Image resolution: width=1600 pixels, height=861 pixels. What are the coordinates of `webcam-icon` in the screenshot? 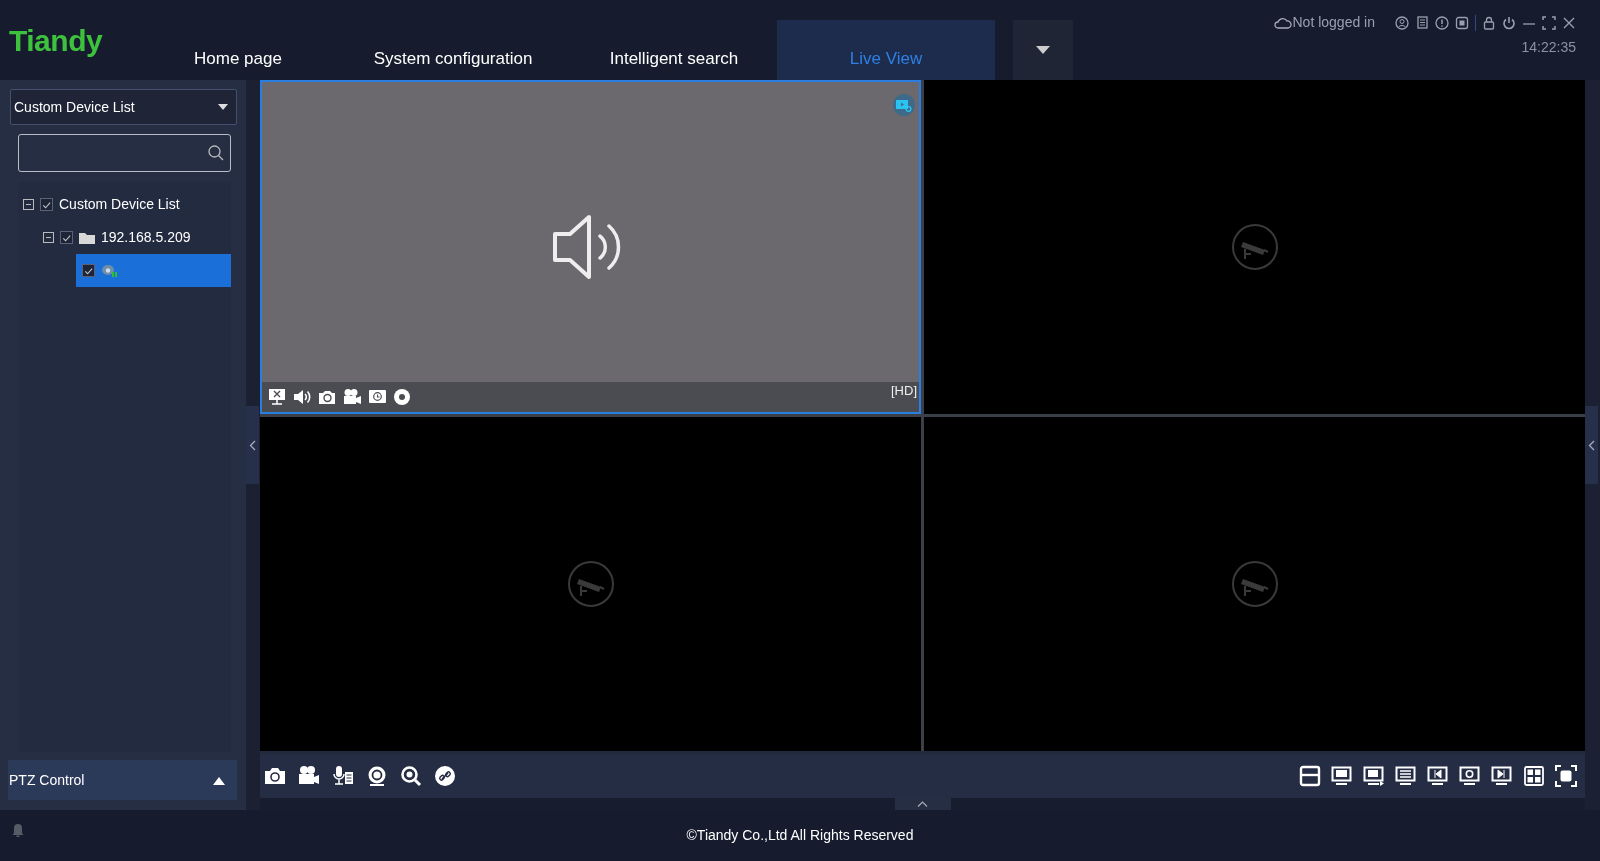 It's located at (377, 776).